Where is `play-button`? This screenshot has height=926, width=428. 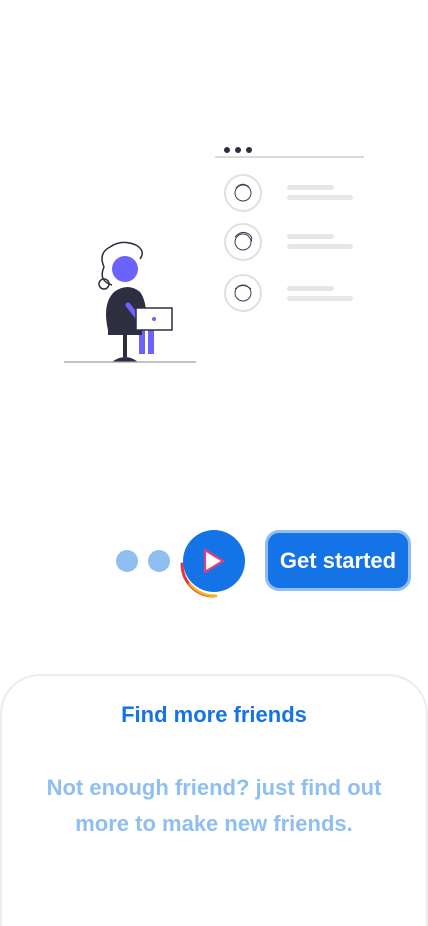 play-button is located at coordinates (214, 561).